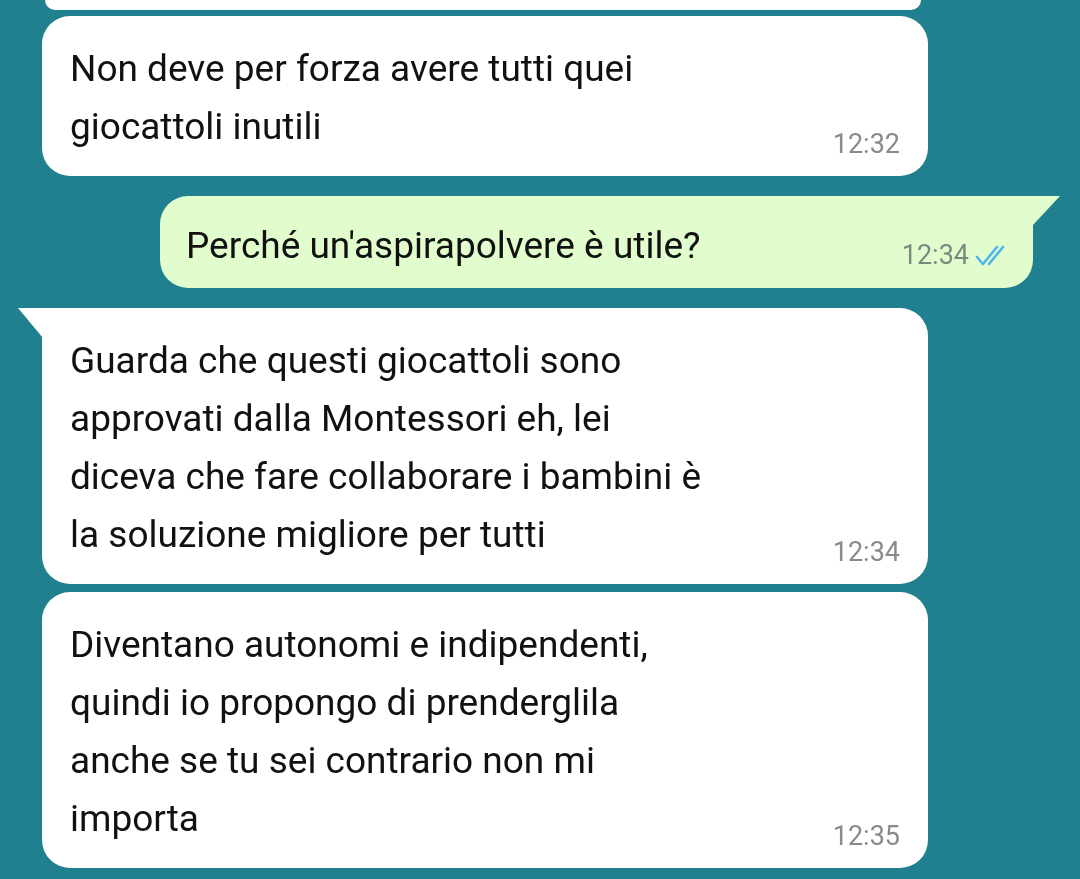  Describe the element at coordinates (352, 98) in the screenshot. I see `message-text: Non deve per forza avere tutti quei giocattoli inutili` at that location.